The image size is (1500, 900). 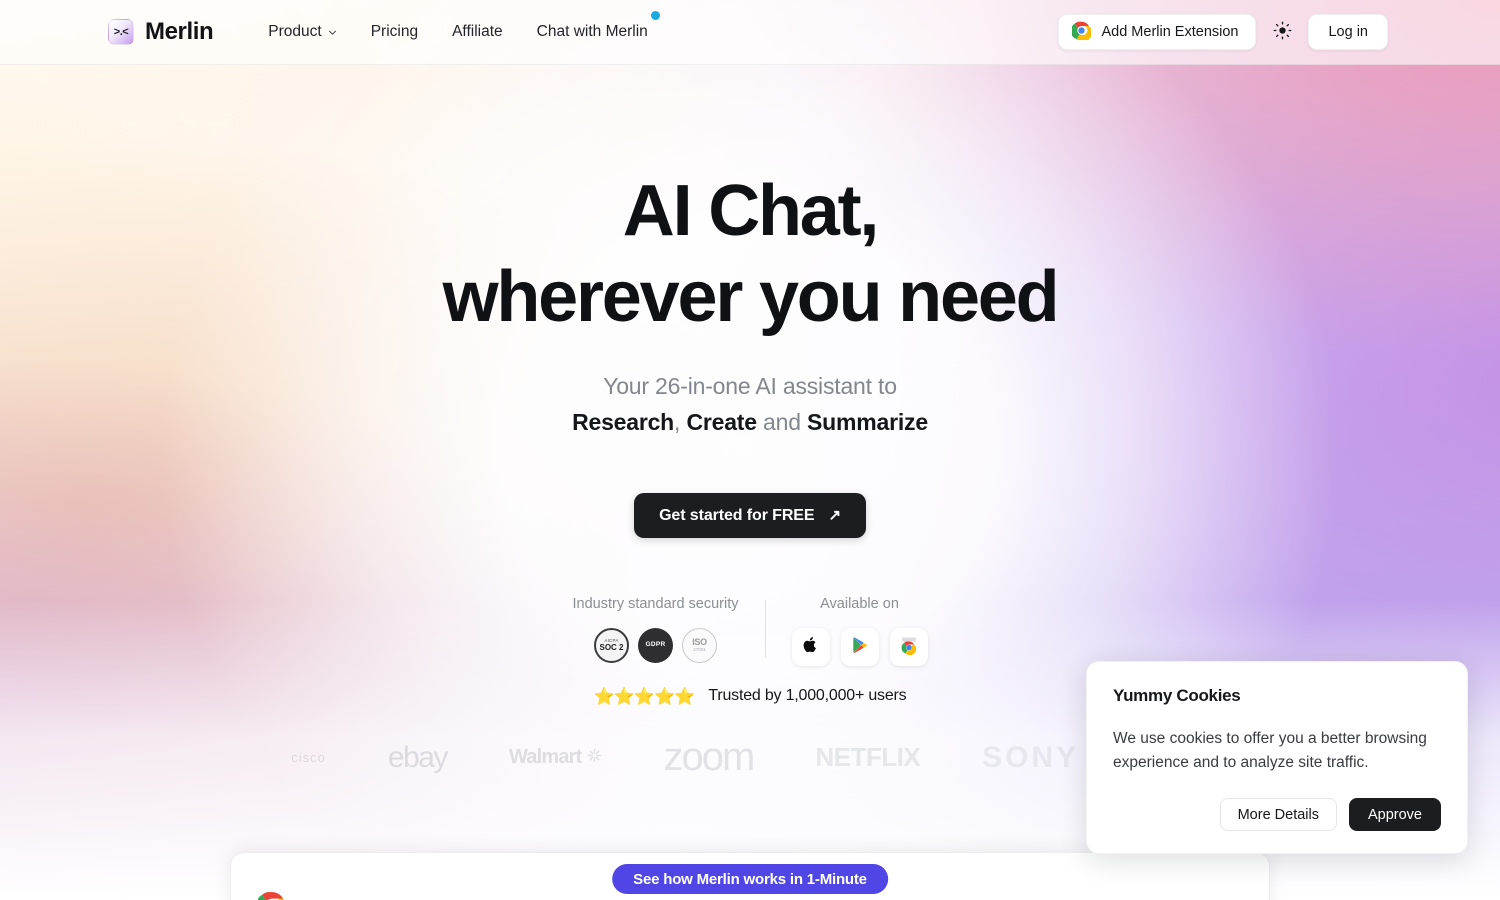 What do you see at coordinates (868, 757) in the screenshot?
I see `logo-netflix: NETFLIX` at bounding box center [868, 757].